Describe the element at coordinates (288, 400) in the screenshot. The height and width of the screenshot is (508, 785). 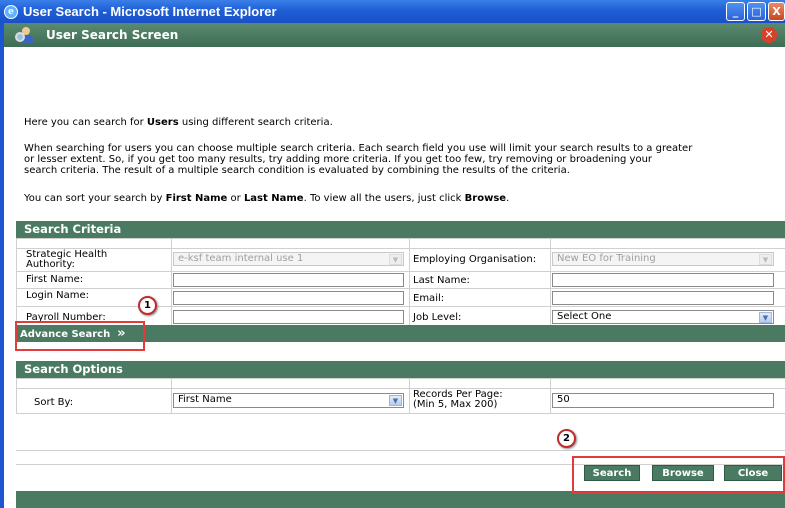
I see `sort-by-select: First Name ▼` at that location.